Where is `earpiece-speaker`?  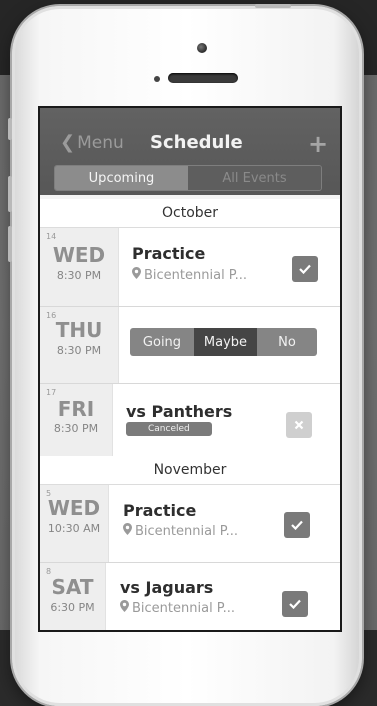 earpiece-speaker is located at coordinates (203, 78).